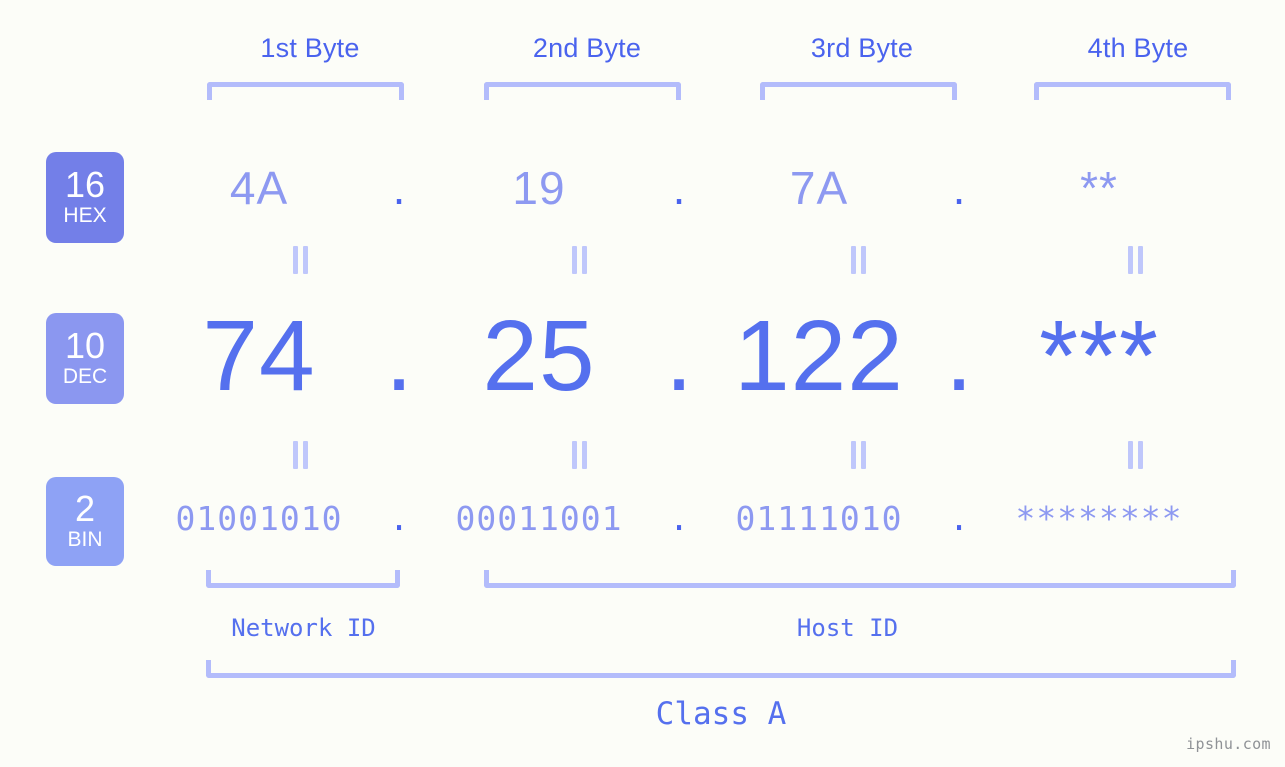  I want to click on host-id-label: Host ID, so click(847, 628).